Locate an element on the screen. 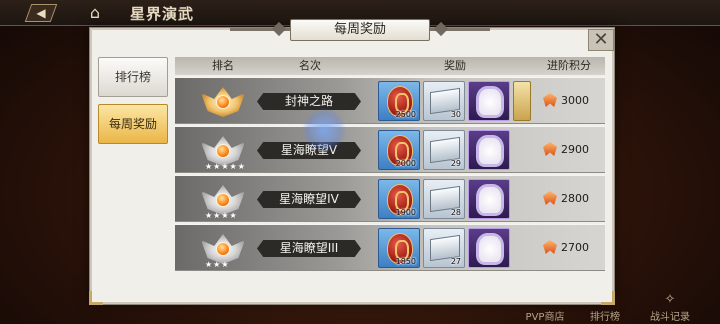 The image size is (720, 324). table-row: ★★★★ 星海瞭望IV 1900 28 2800 is located at coordinates (390, 198).